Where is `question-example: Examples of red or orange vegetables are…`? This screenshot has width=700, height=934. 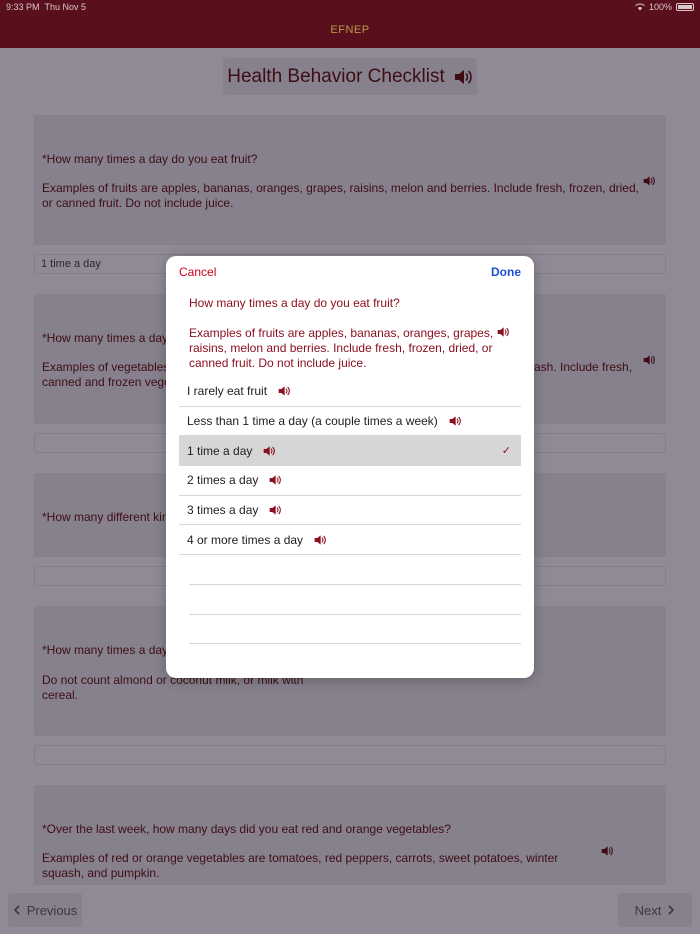 question-example: Examples of red or orange vegetables are… is located at coordinates (300, 865).